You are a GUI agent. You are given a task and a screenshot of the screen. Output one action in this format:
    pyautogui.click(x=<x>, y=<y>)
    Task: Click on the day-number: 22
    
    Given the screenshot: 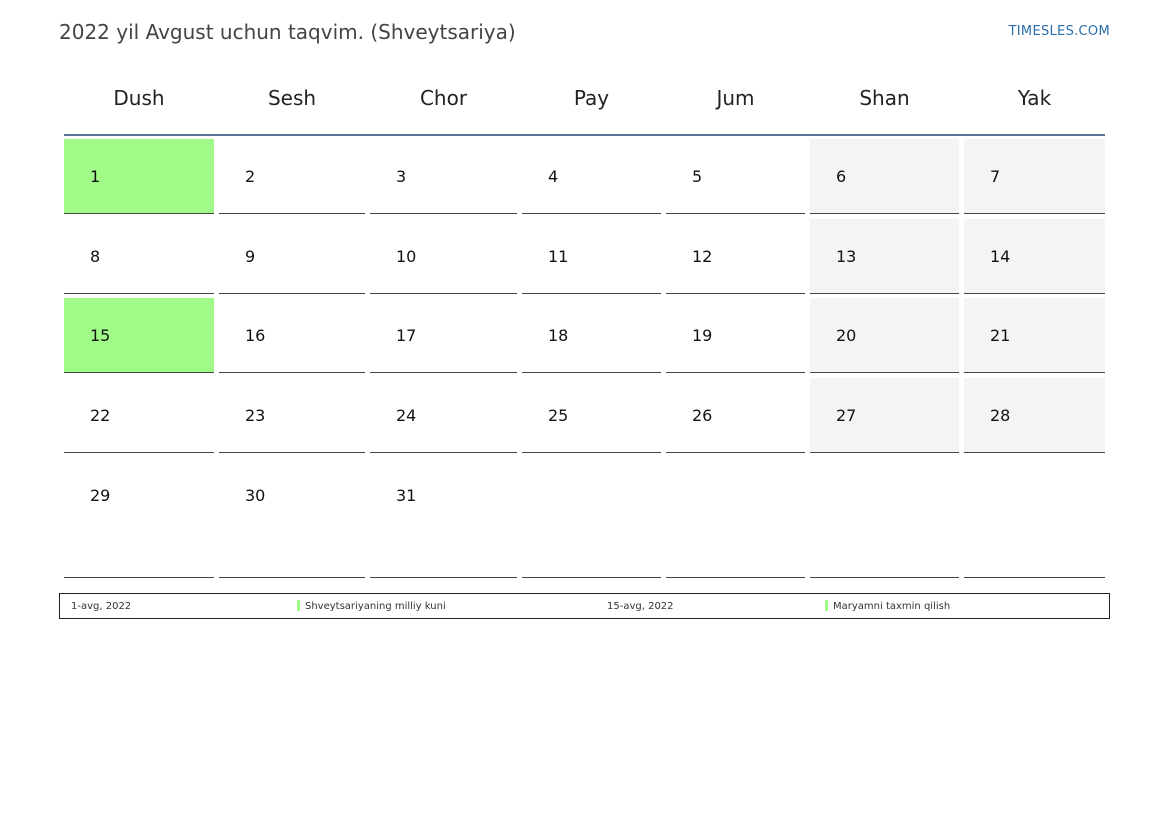 What is the action you would take?
    pyautogui.click(x=100, y=415)
    